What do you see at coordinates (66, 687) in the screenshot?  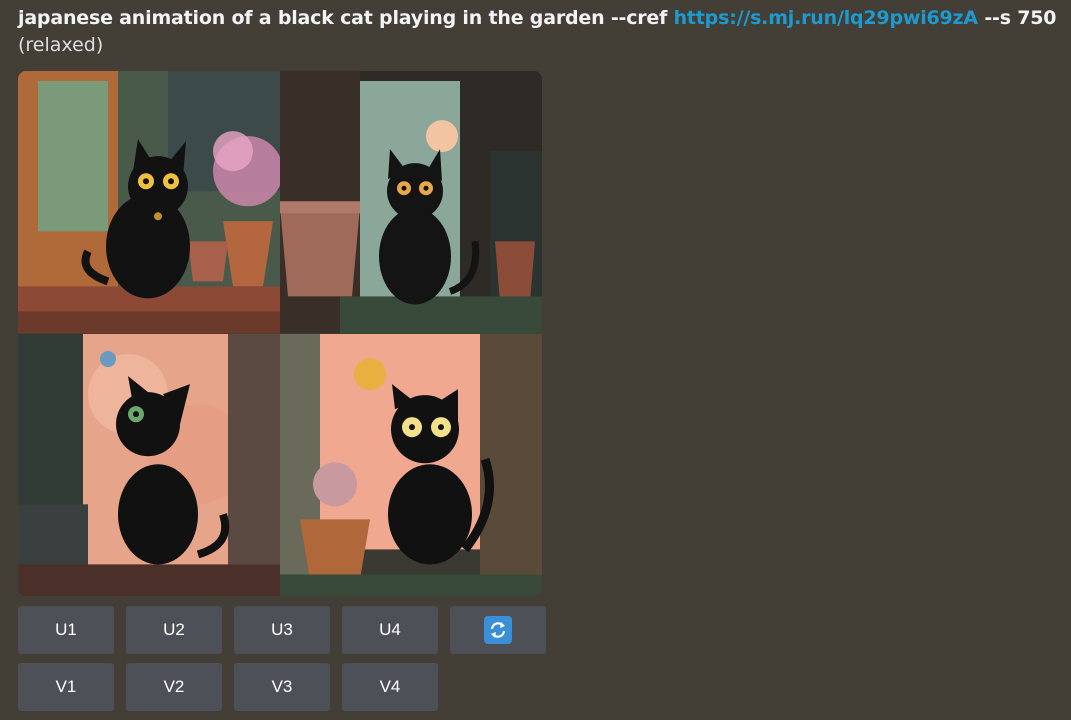 I see `variation-button-1: V1` at bounding box center [66, 687].